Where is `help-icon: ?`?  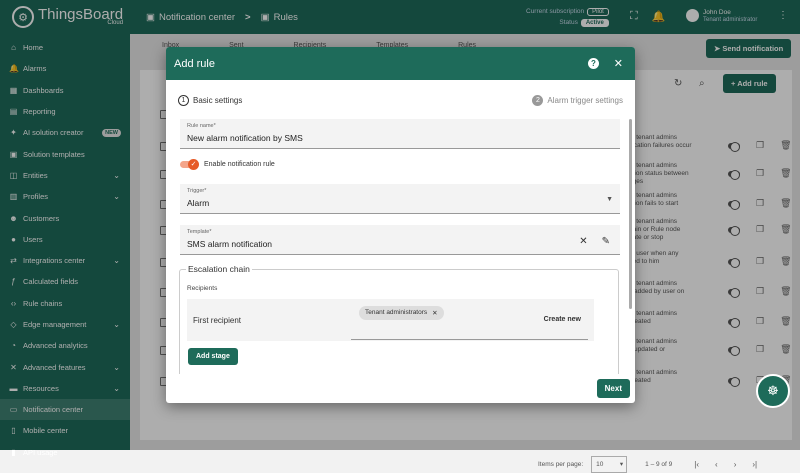
help-icon: ? is located at coordinates (593, 63).